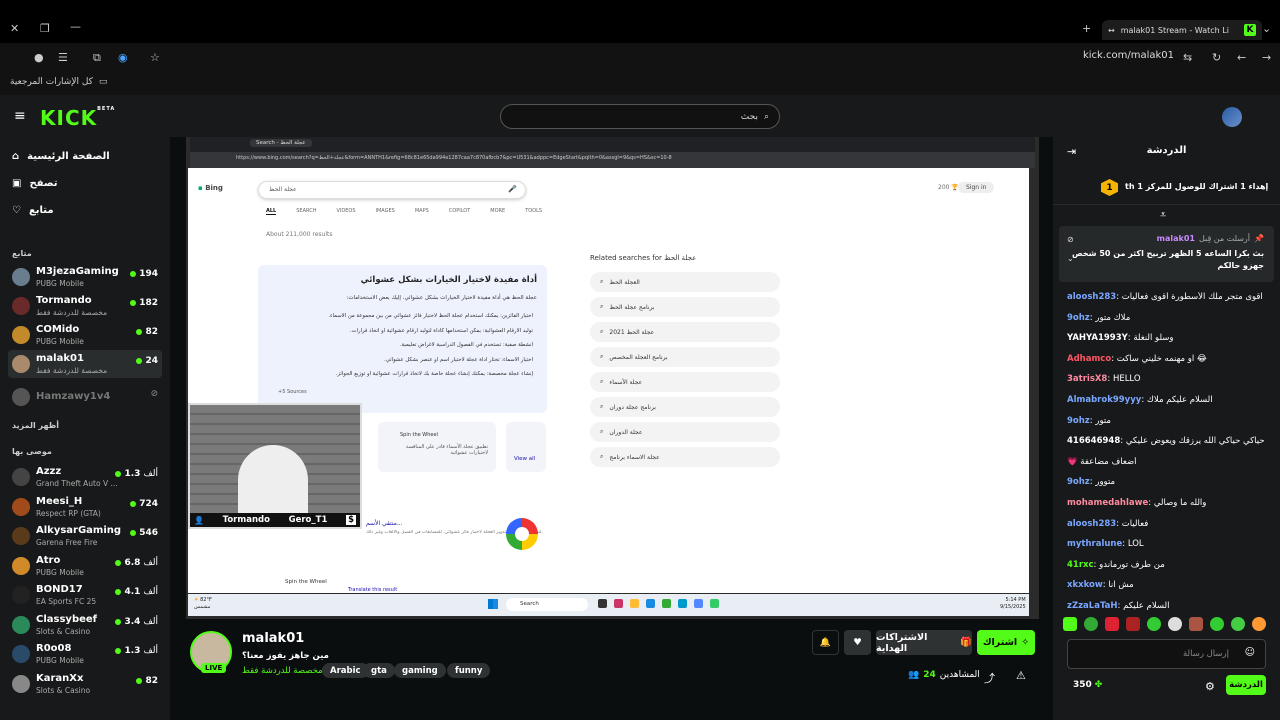  Describe the element at coordinates (85, 595) in the screenshot. I see `sidebar-channel: BOND17 EA Sports FC 25 4.1 ألف` at that location.